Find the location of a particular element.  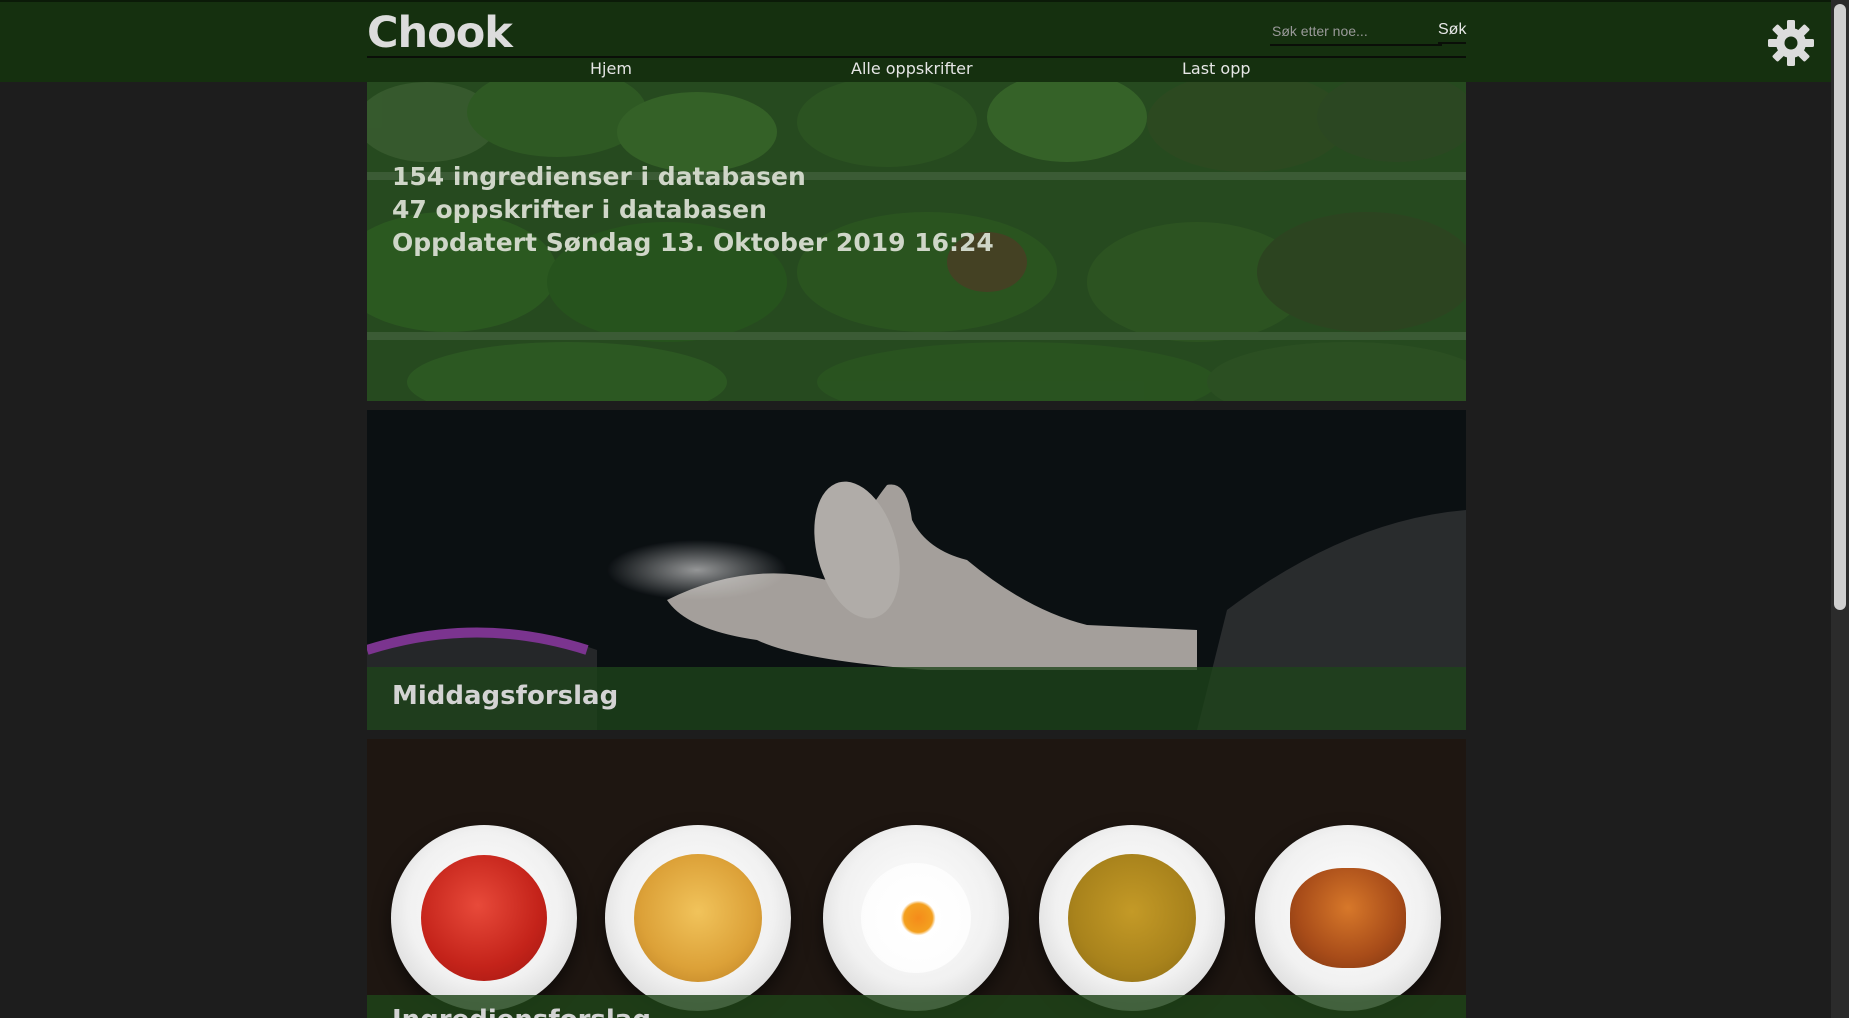

top-navigation-bar: Chook Søk Hjem Alle oppskrifter Last opp is located at coordinates (915, 41).